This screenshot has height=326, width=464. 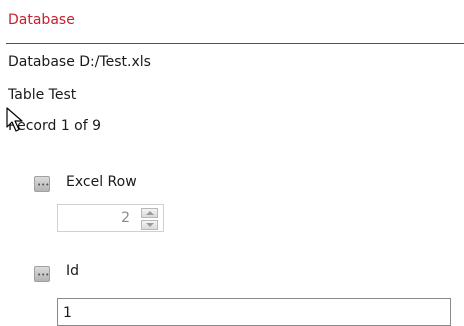 What do you see at coordinates (14, 119) in the screenshot?
I see `mouse-cursor-icon` at bounding box center [14, 119].